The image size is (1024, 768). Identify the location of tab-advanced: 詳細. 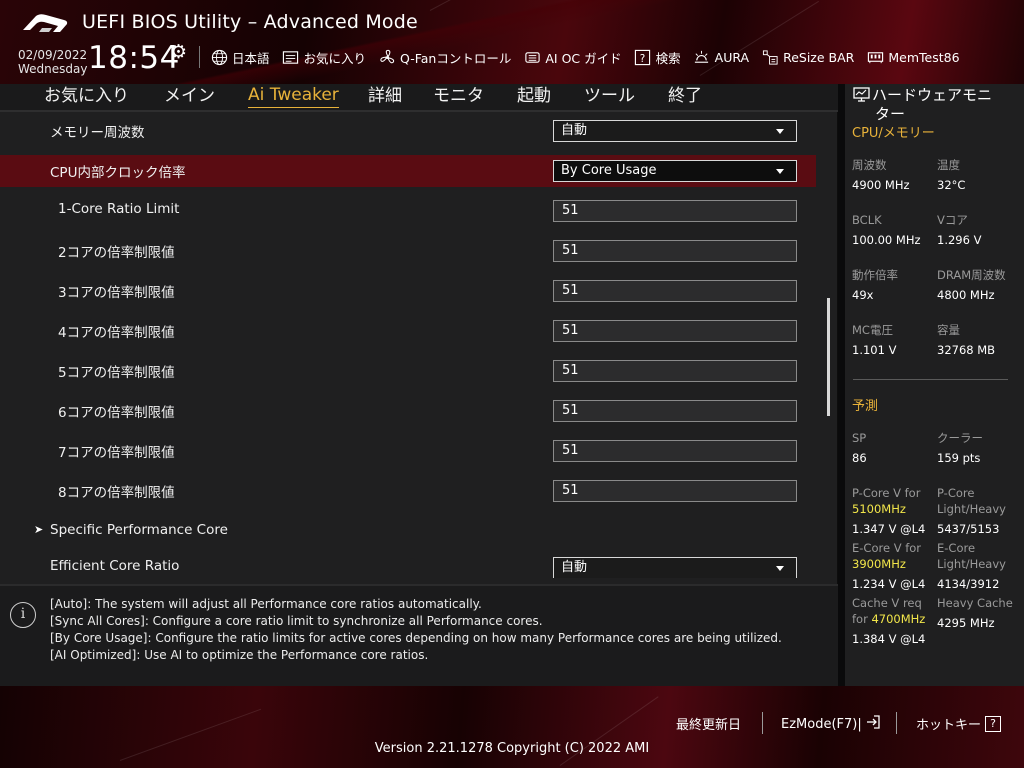
(385, 97).